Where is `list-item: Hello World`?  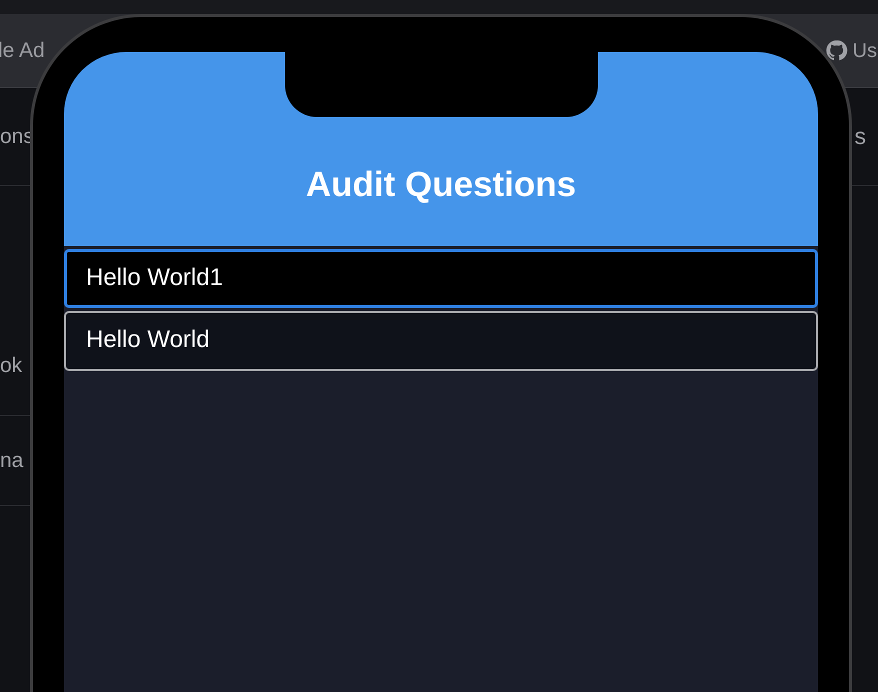 list-item: Hello World is located at coordinates (441, 341).